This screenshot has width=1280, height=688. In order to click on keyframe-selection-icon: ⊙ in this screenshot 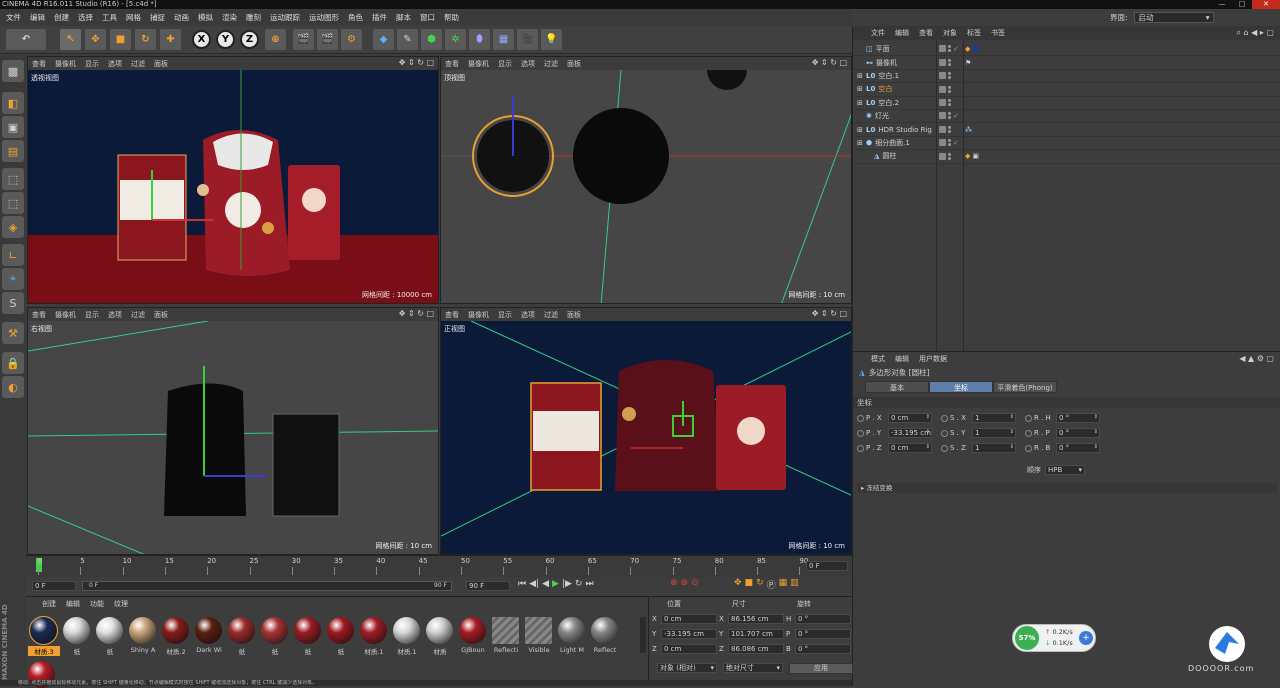, I will do `click(695, 583)`.